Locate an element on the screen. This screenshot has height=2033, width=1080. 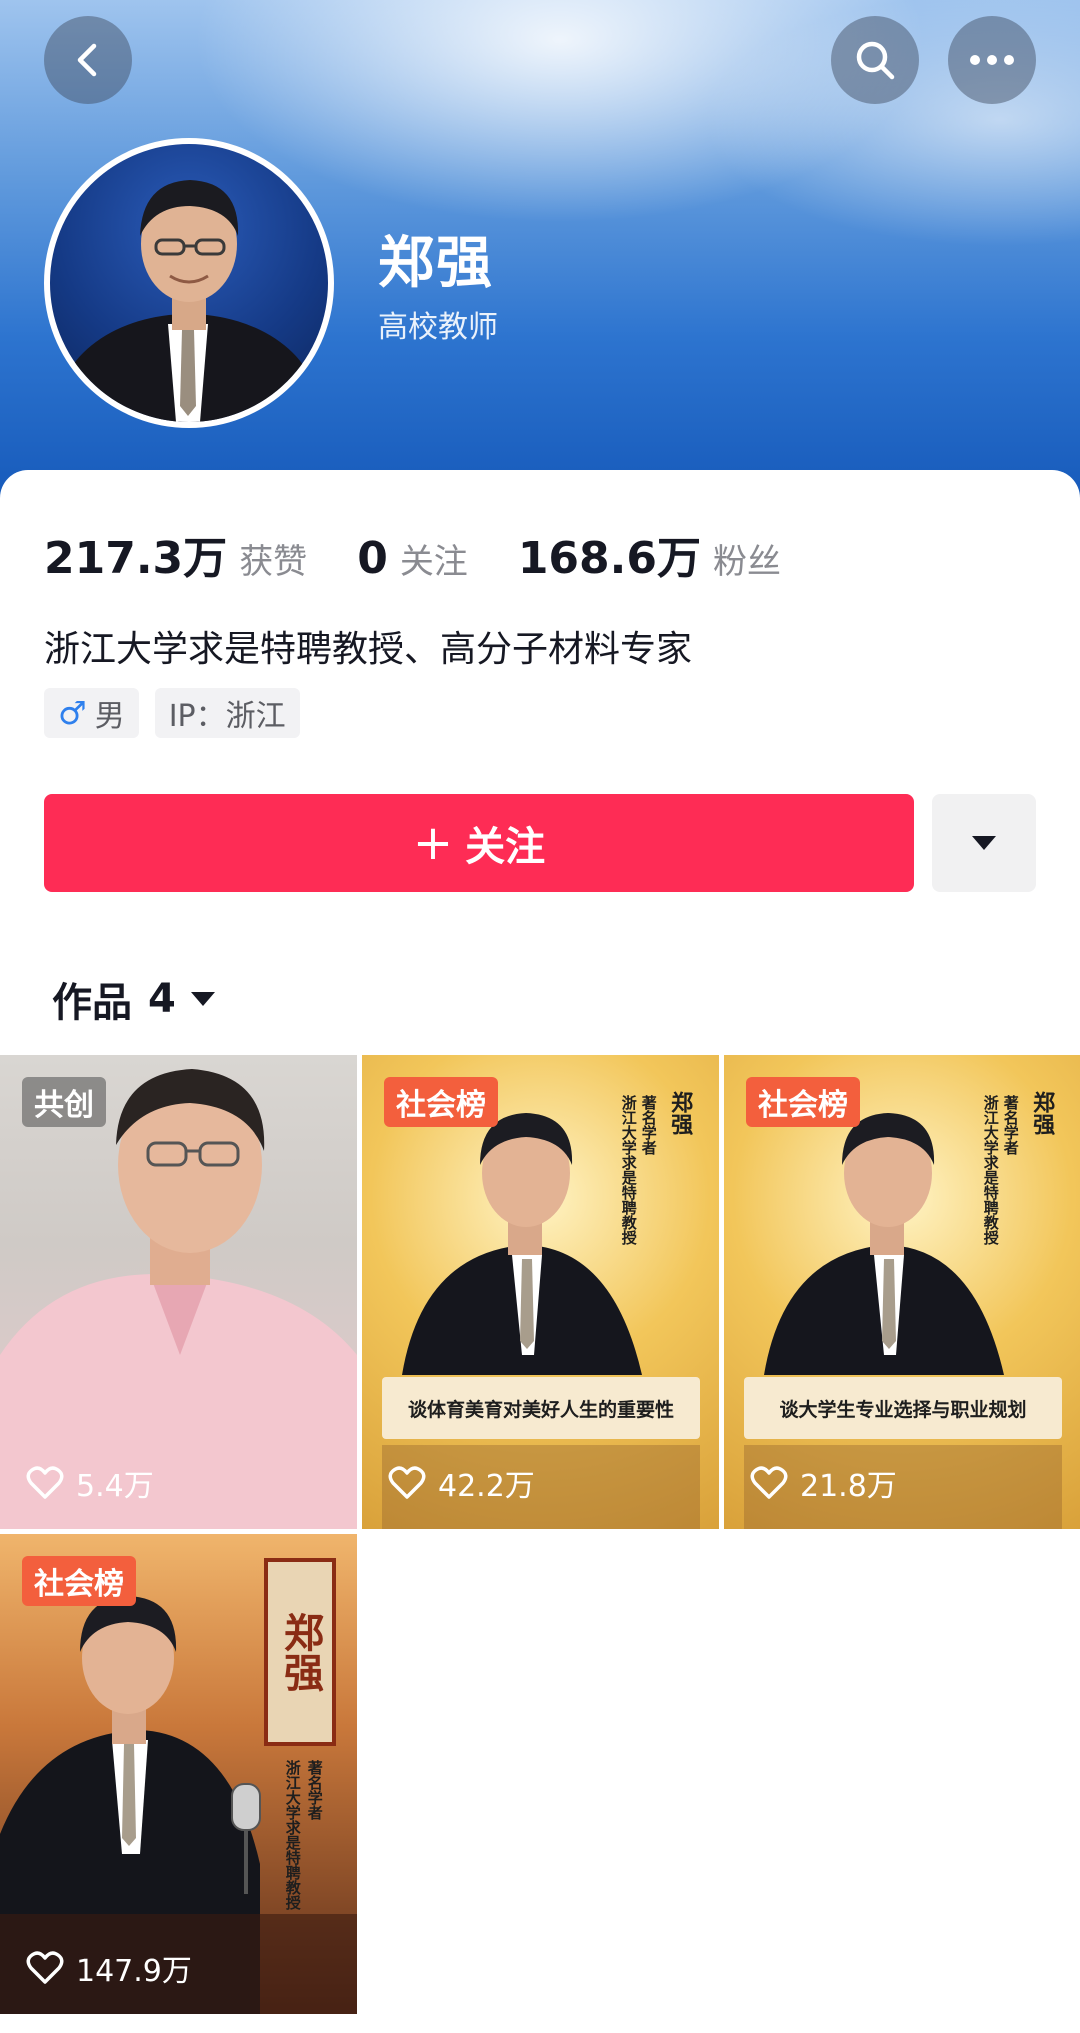
ip-label: IP：浙江 is located at coordinates (227, 716).